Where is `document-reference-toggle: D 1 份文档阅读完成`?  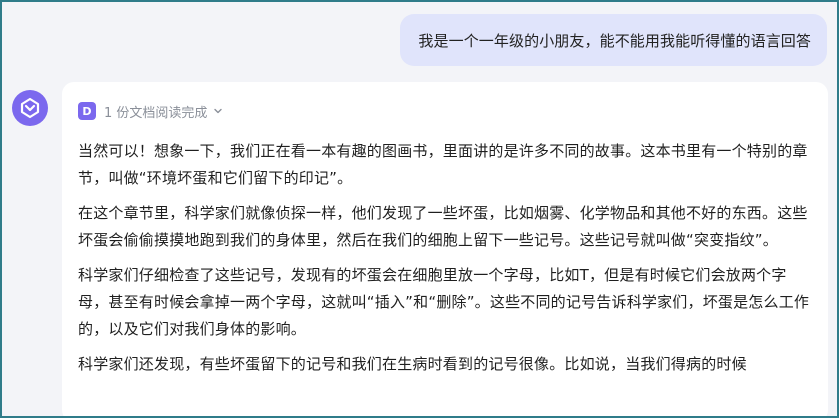
document-reference-toggle: D 1 份文档阅读完成 is located at coordinates (445, 111).